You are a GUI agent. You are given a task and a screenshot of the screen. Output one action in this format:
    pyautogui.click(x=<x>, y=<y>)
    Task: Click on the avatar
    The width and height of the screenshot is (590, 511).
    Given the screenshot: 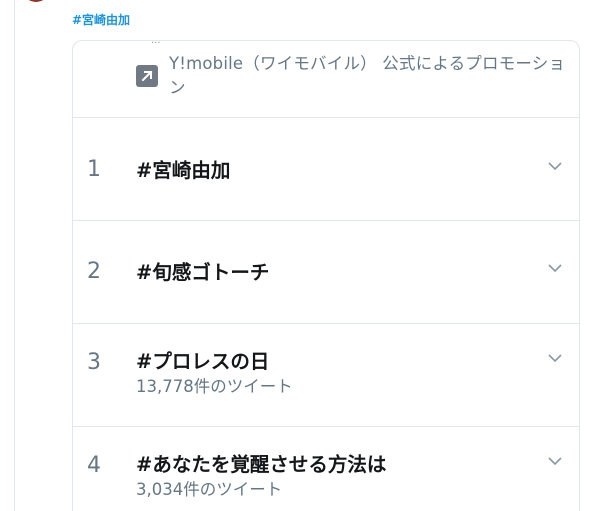 What is the action you would take?
    pyautogui.click(x=36, y=1)
    